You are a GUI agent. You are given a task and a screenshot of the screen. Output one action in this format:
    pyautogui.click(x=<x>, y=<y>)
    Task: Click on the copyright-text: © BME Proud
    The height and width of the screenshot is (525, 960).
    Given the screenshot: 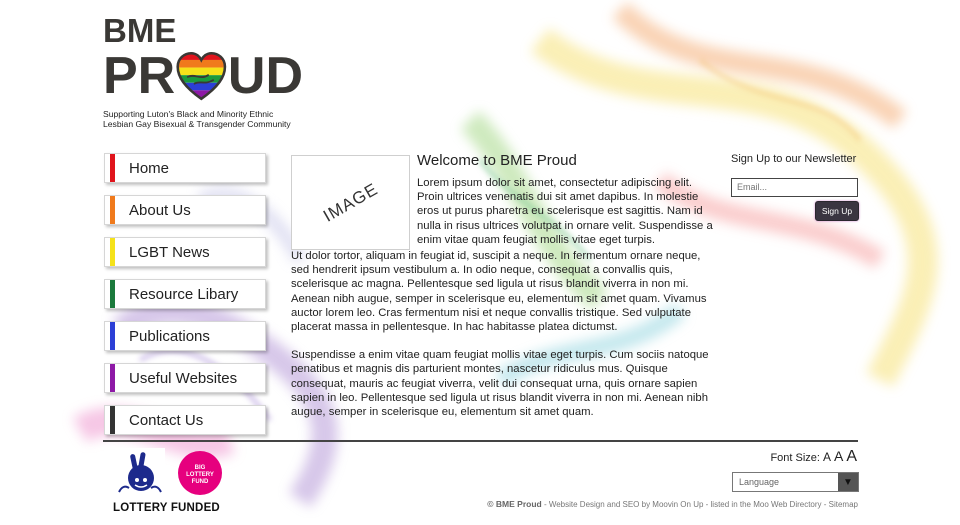 What is the action you would take?
    pyautogui.click(x=514, y=504)
    